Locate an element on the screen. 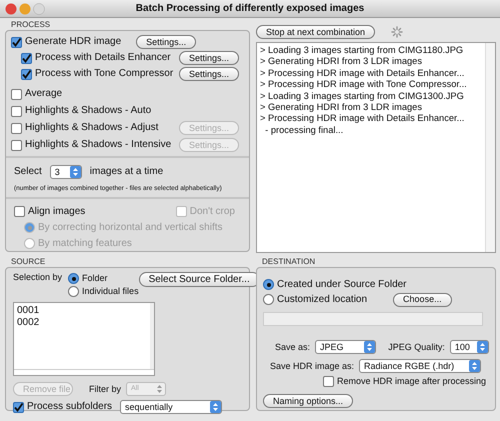 The image size is (500, 421). window-controls-icon is located at coordinates (25, 9).